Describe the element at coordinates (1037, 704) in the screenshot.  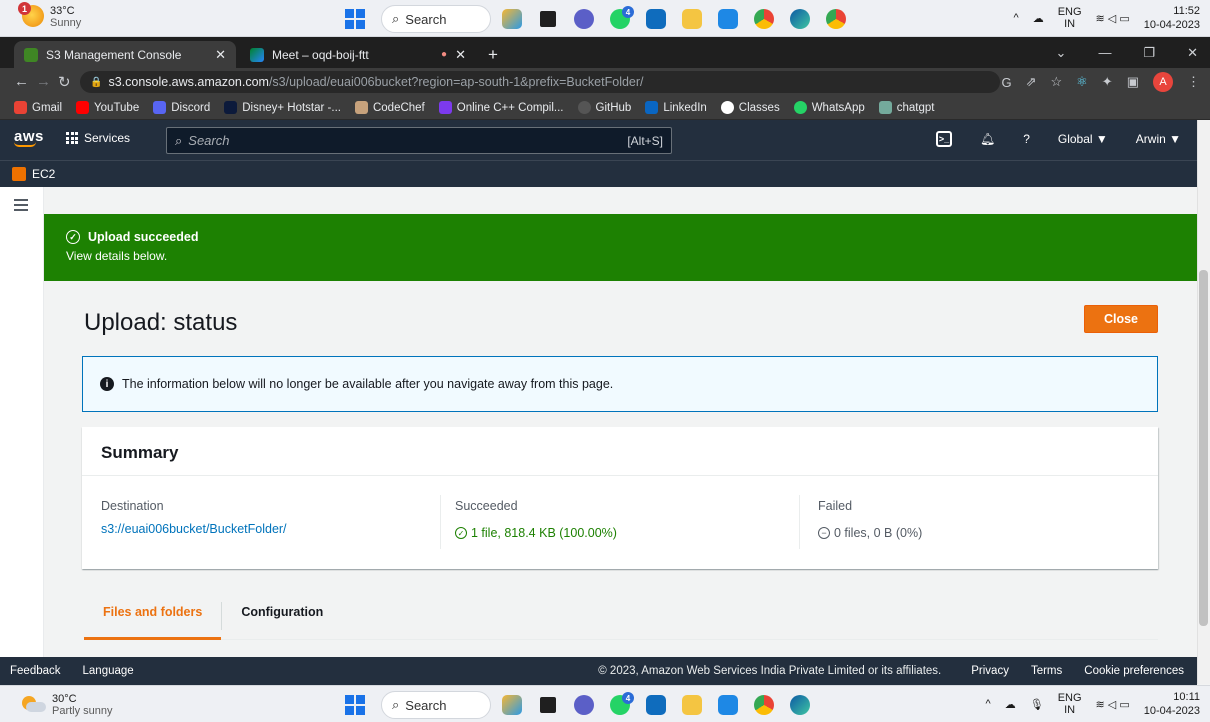
I see `microphone-icon: 🎙︎` at that location.